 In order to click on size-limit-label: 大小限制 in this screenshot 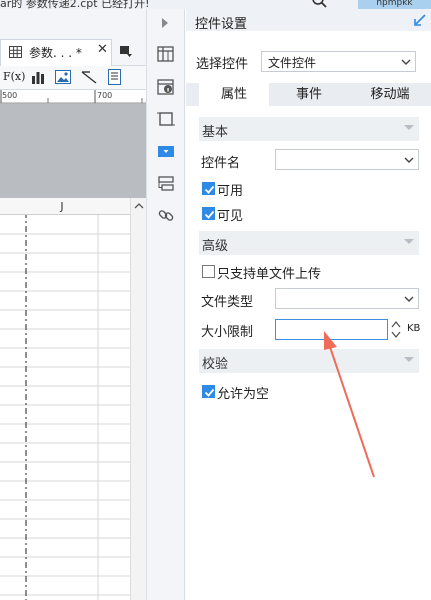, I will do `click(227, 332)`.